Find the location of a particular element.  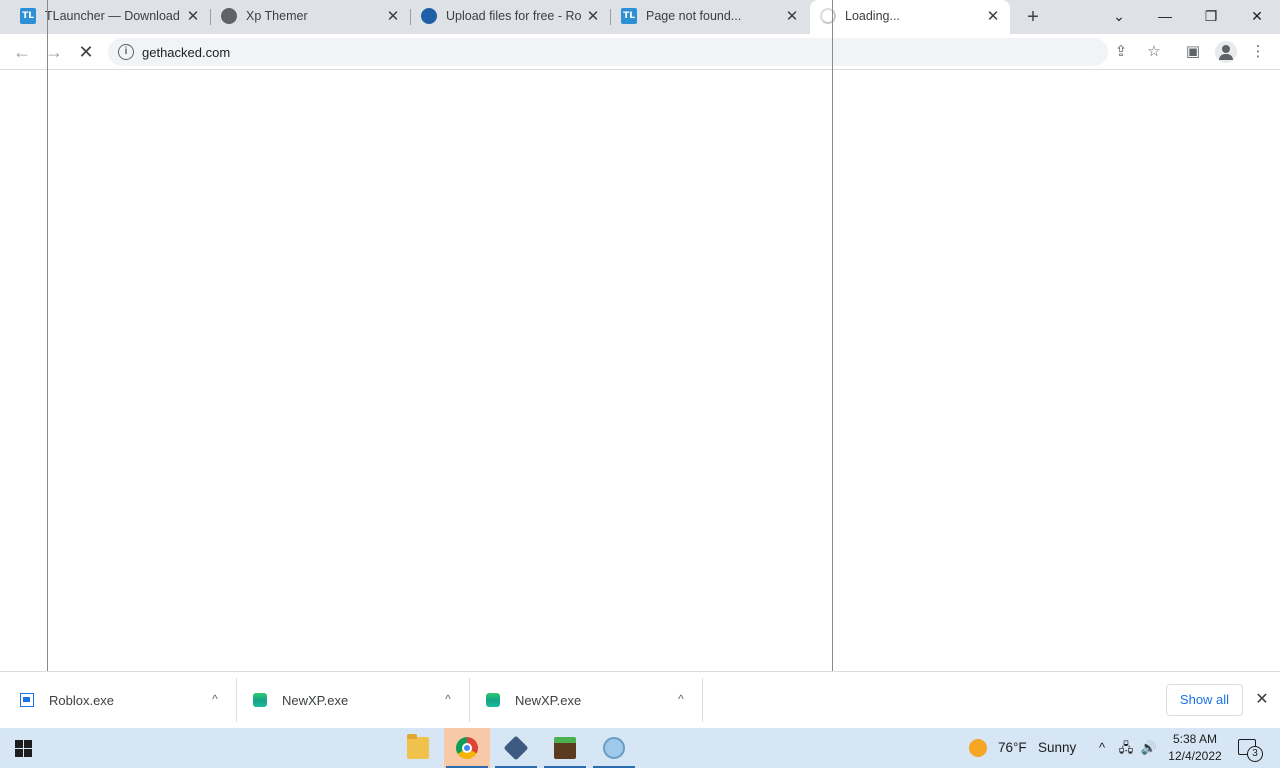

tab-title: Xp Themer is located at coordinates (277, 16).